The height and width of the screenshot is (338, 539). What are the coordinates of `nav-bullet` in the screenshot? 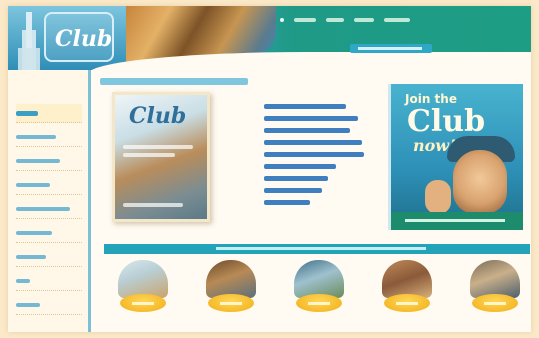 It's located at (282, 20).